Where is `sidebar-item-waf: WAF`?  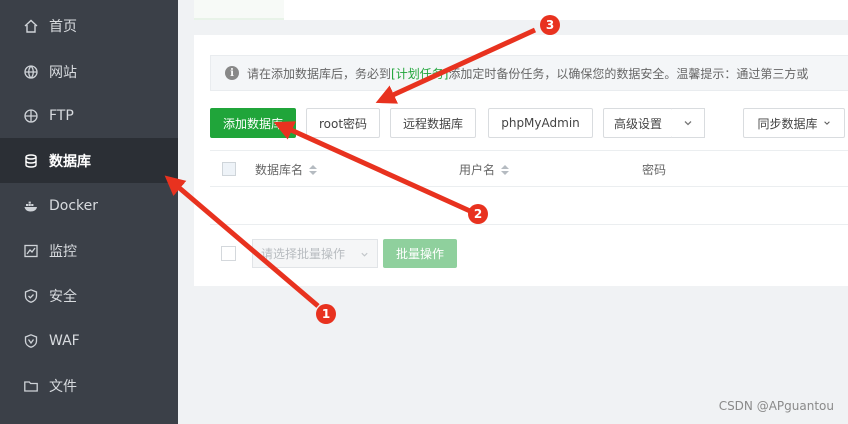 sidebar-item-waf: WAF is located at coordinates (89, 340).